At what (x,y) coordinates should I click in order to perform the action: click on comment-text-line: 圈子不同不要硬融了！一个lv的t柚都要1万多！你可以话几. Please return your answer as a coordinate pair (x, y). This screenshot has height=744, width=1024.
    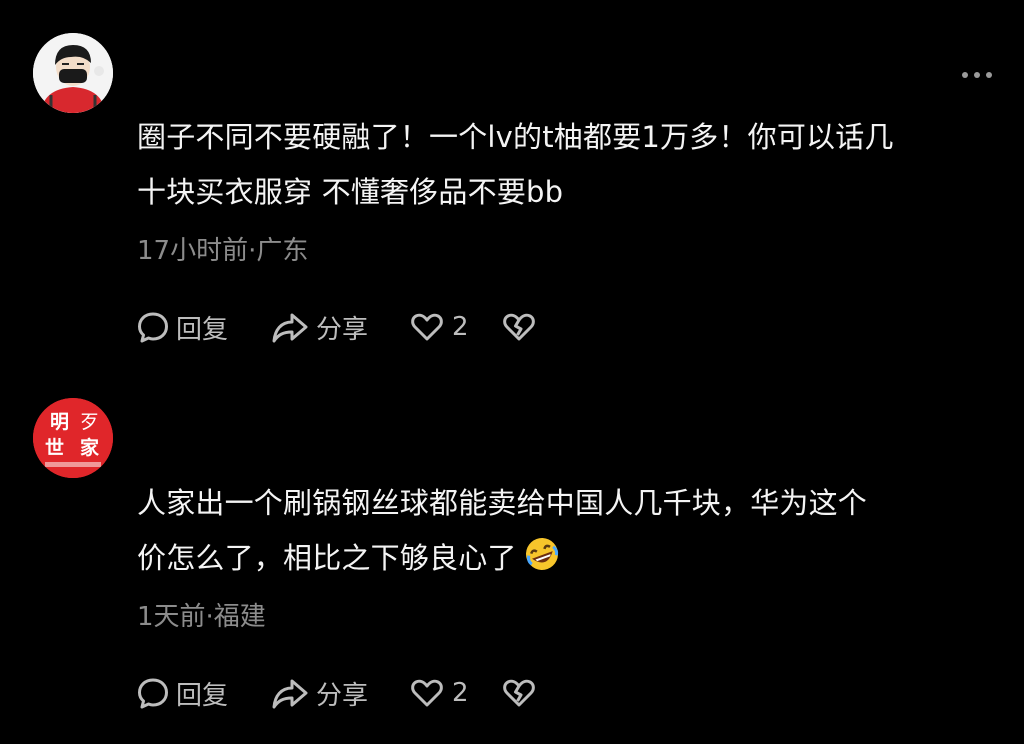
    Looking at the image, I should click on (515, 137).